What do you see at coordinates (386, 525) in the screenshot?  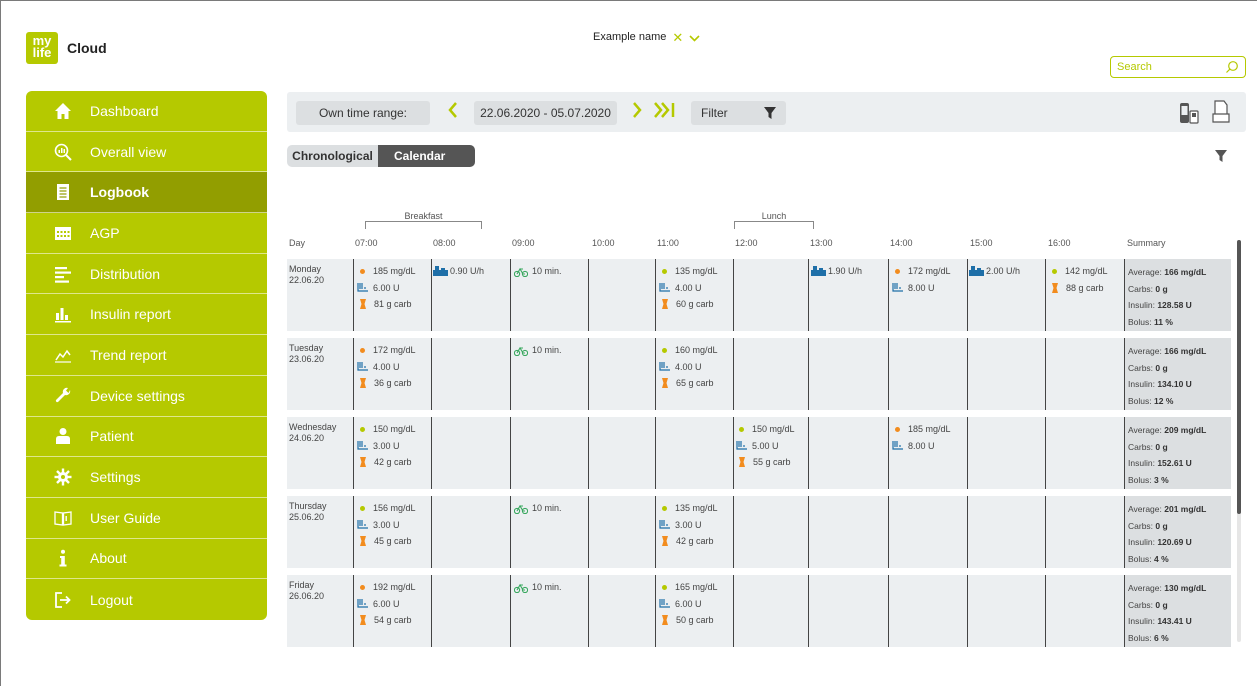 I see `entry-07: 156 mg/dL 3.00 U 45 g carb` at bounding box center [386, 525].